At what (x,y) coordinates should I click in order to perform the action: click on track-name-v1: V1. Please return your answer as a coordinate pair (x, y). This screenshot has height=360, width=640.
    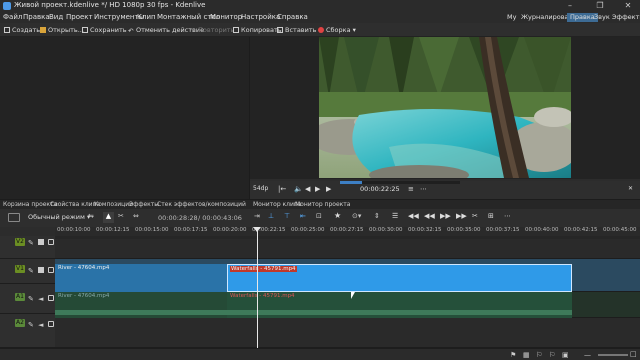
    Looking at the image, I should click on (20, 269).